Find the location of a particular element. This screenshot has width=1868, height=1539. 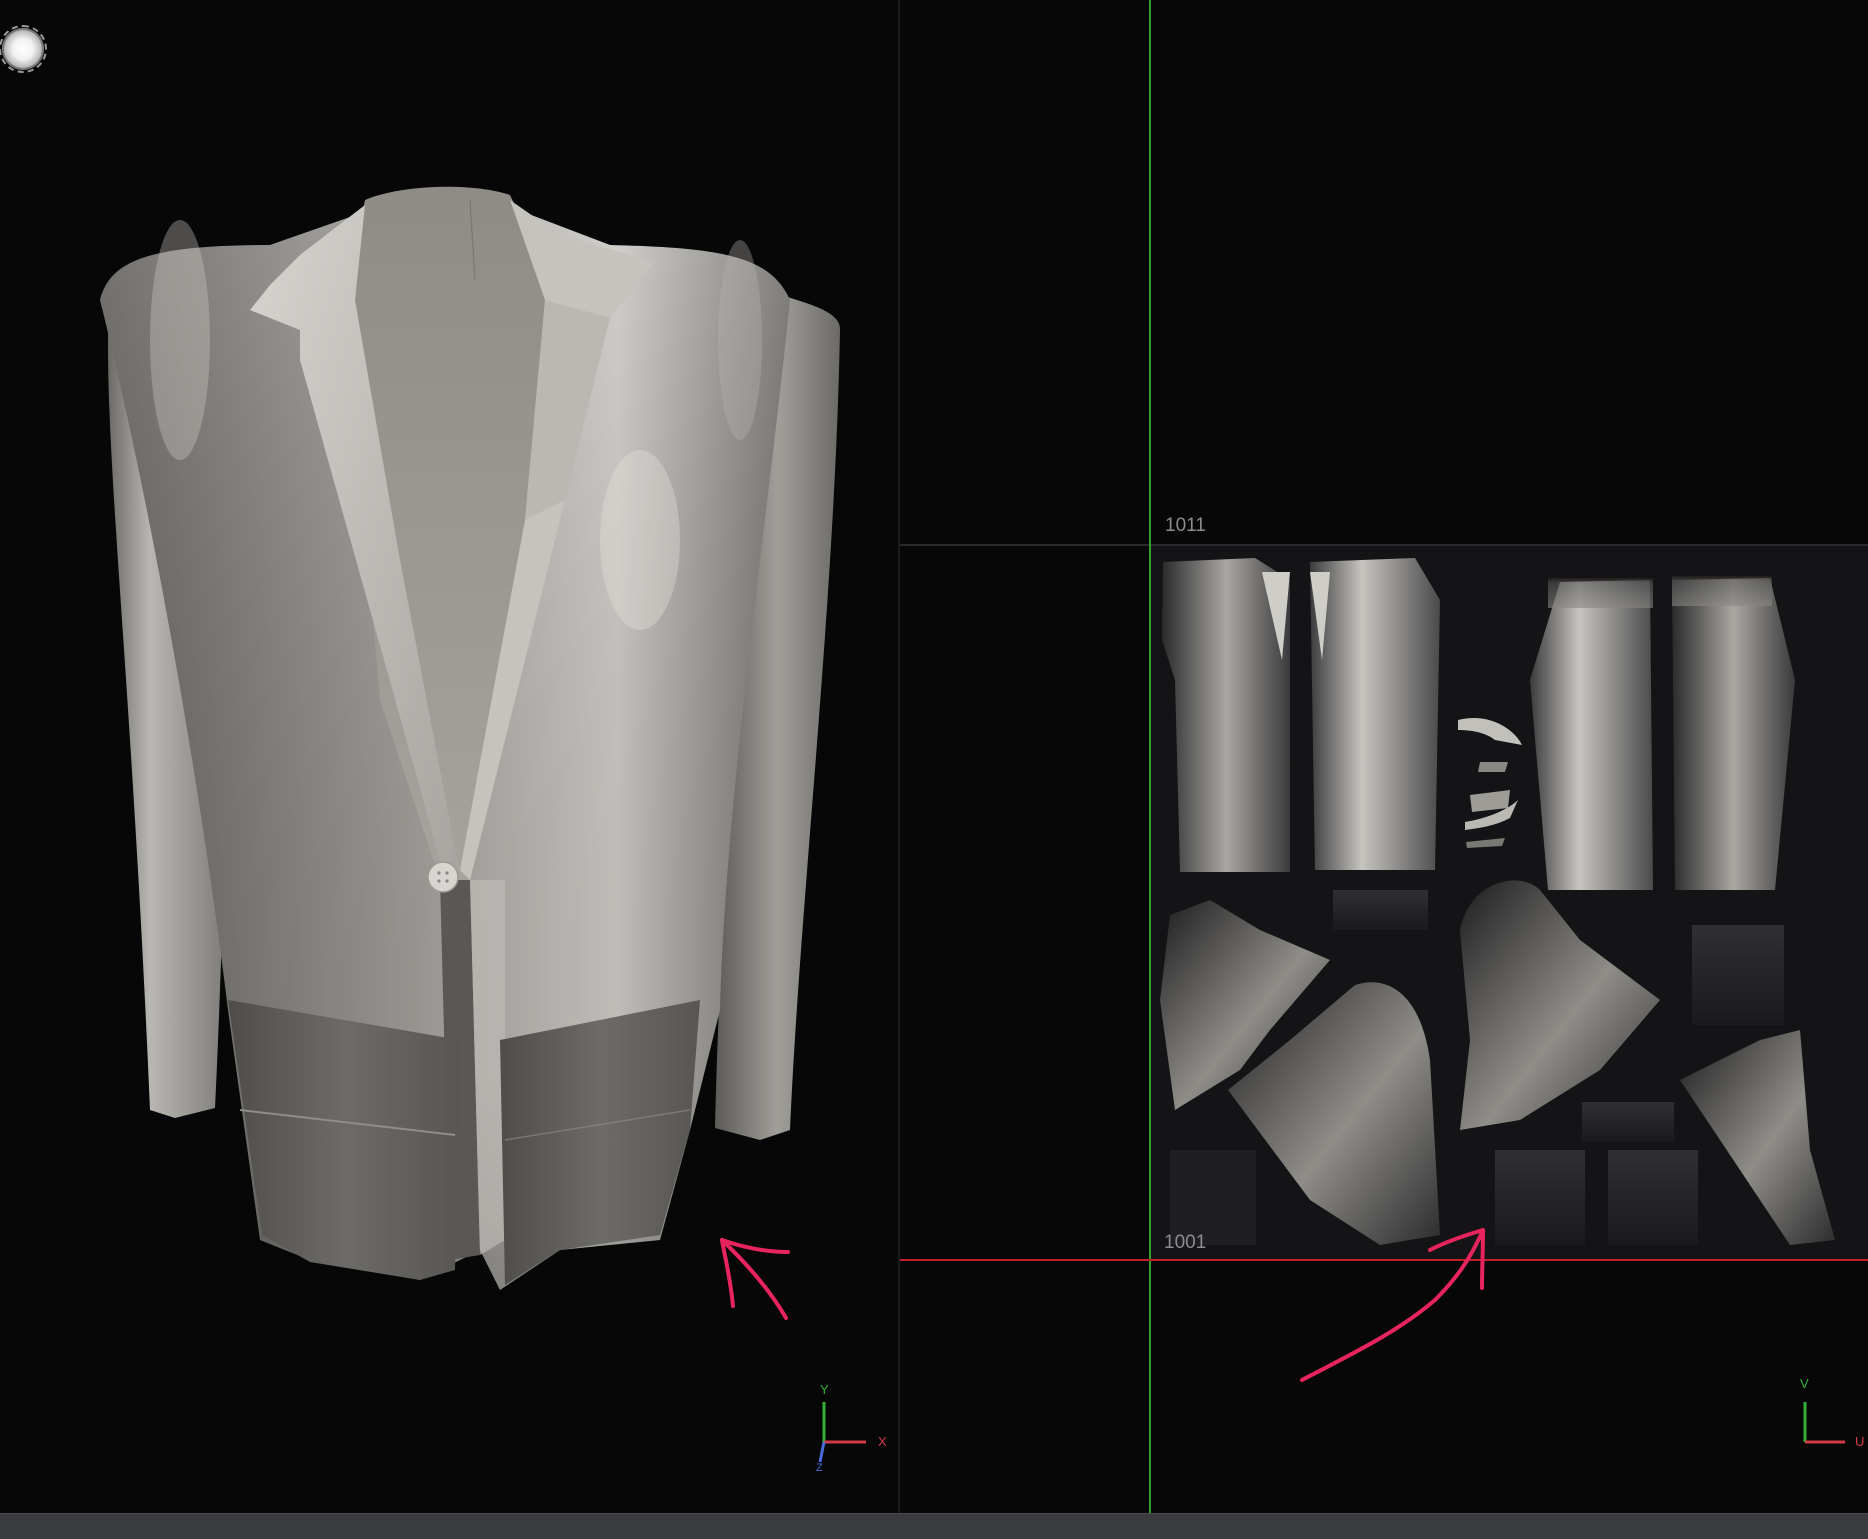

uv-shell-pocket-f is located at coordinates (1653, 1197).